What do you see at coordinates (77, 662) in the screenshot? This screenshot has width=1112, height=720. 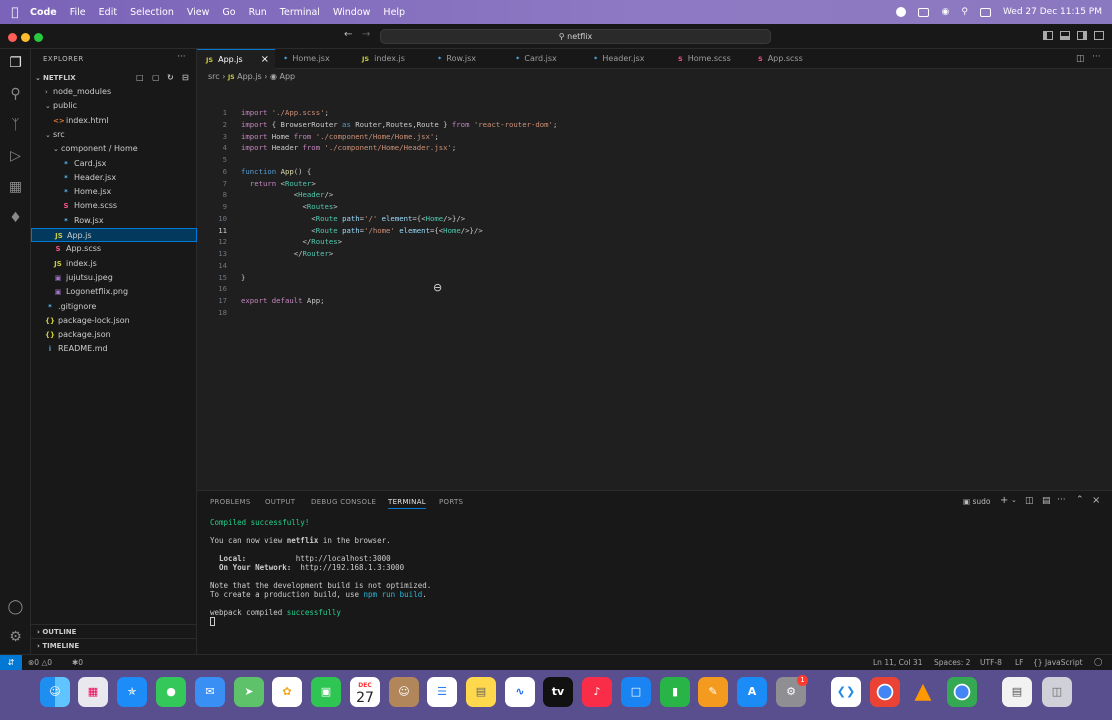 I see `ports-status: ✱0` at bounding box center [77, 662].